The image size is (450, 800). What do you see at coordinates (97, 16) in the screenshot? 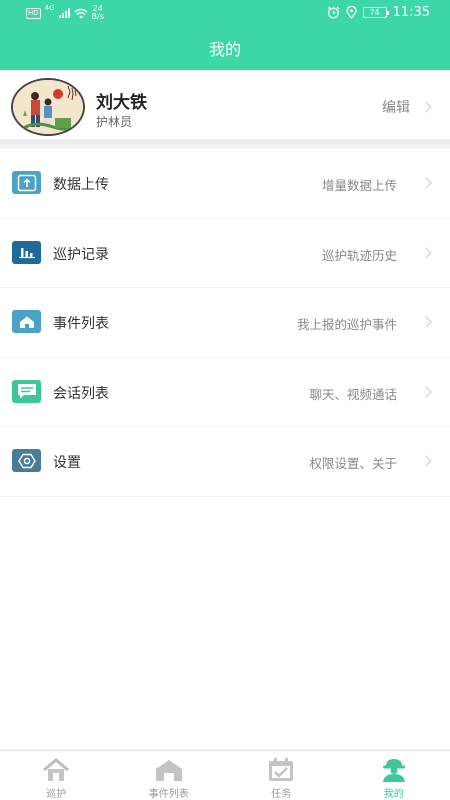
I see `net-speed-unit: B/s` at bounding box center [97, 16].